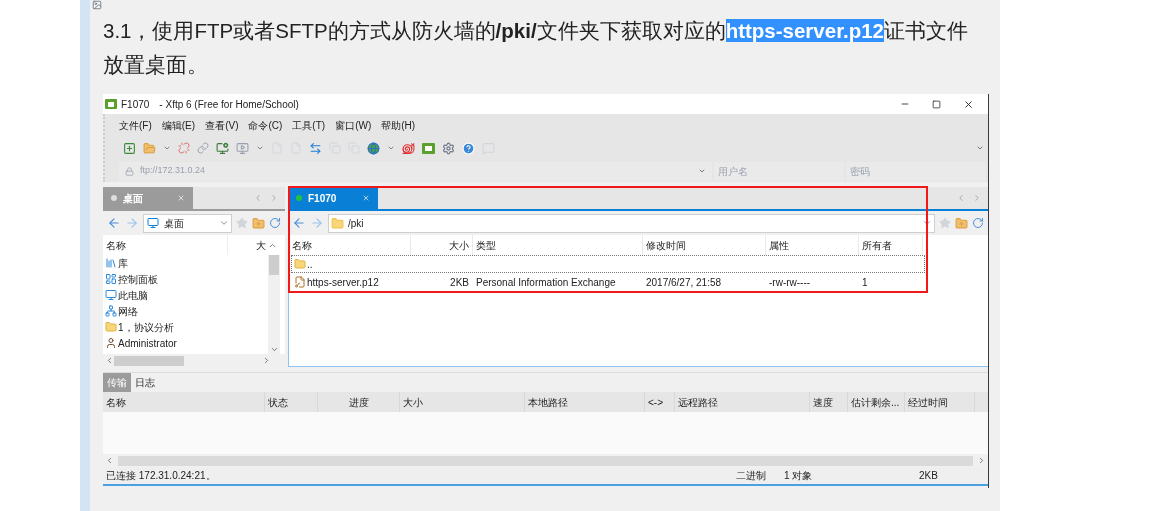  What do you see at coordinates (133, 295) in the screenshot?
I see `file-name: 此电脑` at bounding box center [133, 295].